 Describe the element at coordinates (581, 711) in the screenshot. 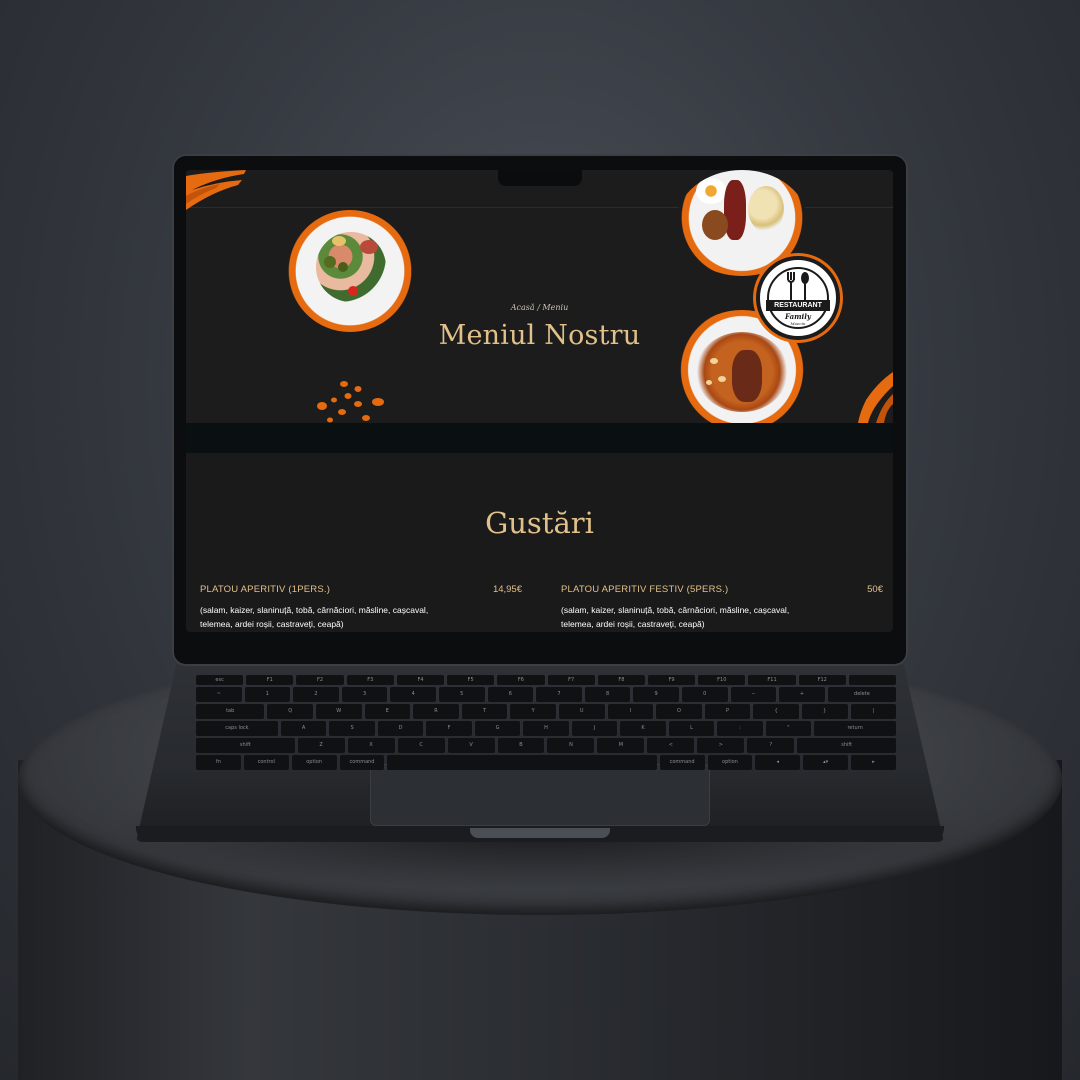

I see `keyboard-key: U` at that location.